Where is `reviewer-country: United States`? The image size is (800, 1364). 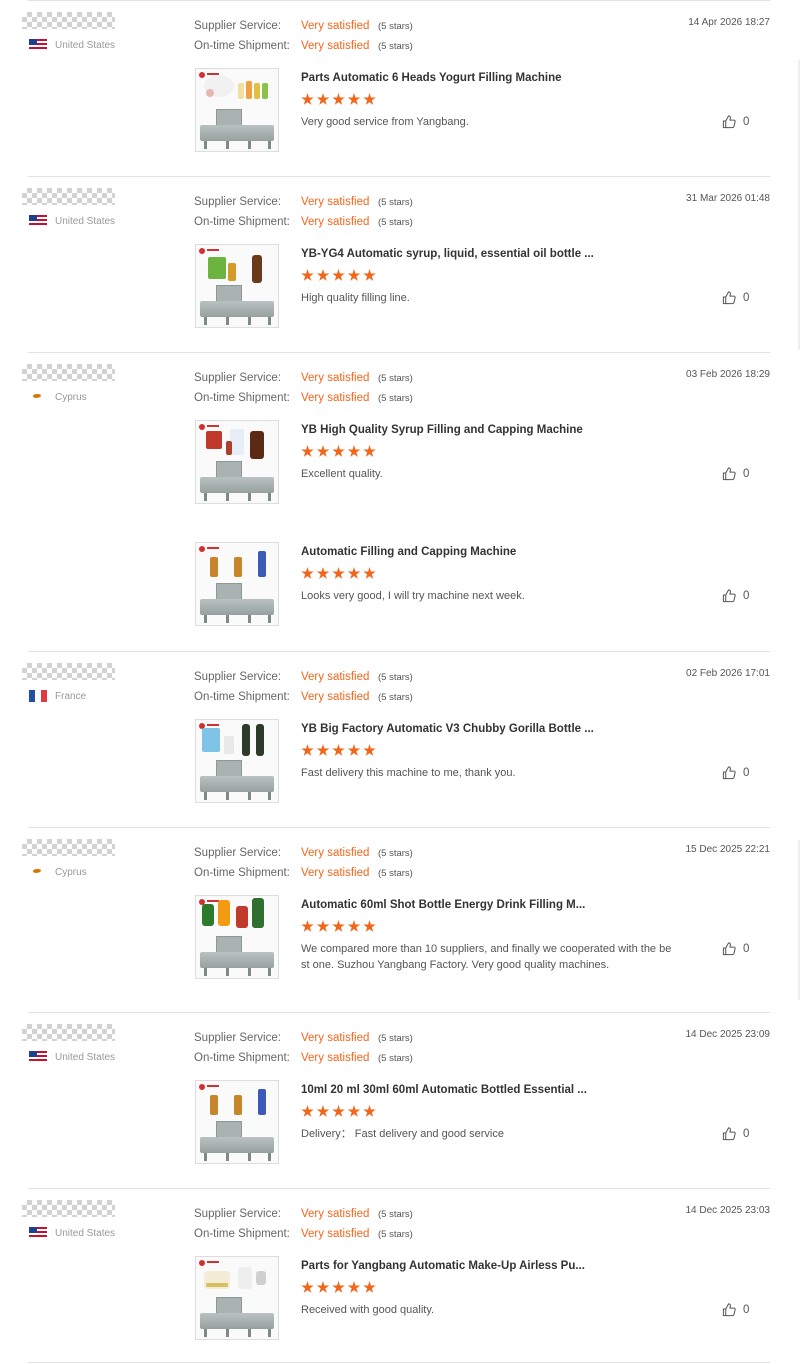 reviewer-country: United States is located at coordinates (72, 1233).